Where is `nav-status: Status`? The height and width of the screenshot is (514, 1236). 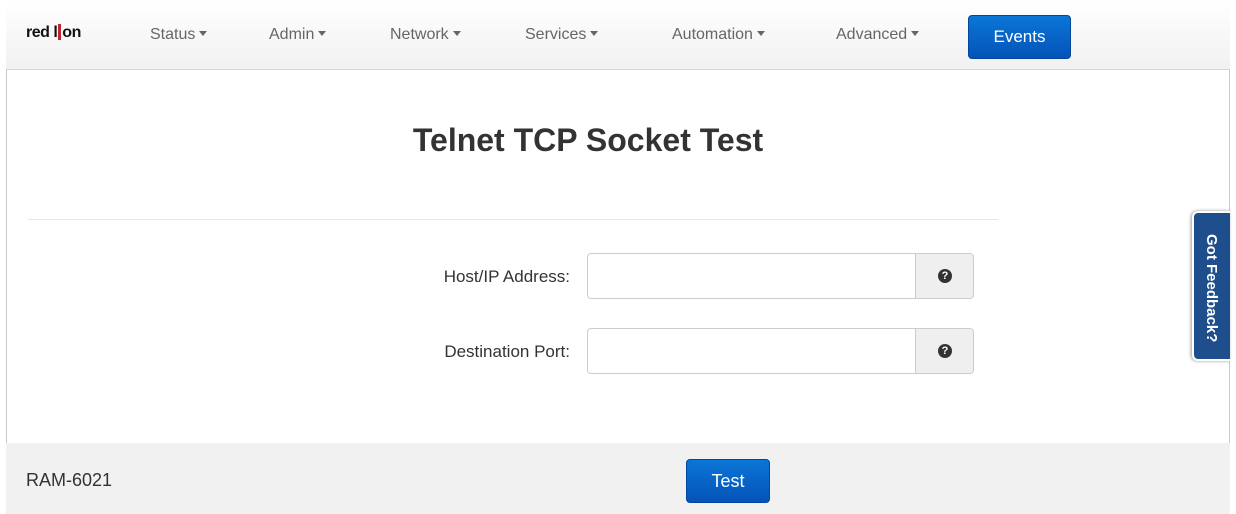
nav-status: Status is located at coordinates (179, 35).